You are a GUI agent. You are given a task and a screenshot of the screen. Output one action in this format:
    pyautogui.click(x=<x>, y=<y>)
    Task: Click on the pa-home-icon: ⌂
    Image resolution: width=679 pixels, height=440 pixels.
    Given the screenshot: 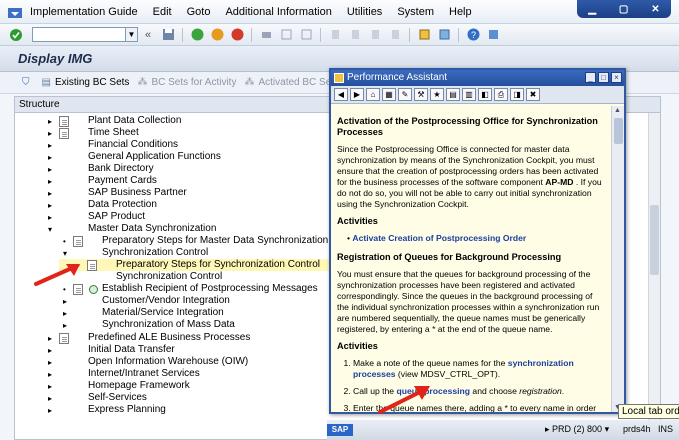 What is the action you would take?
    pyautogui.click(x=373, y=94)
    